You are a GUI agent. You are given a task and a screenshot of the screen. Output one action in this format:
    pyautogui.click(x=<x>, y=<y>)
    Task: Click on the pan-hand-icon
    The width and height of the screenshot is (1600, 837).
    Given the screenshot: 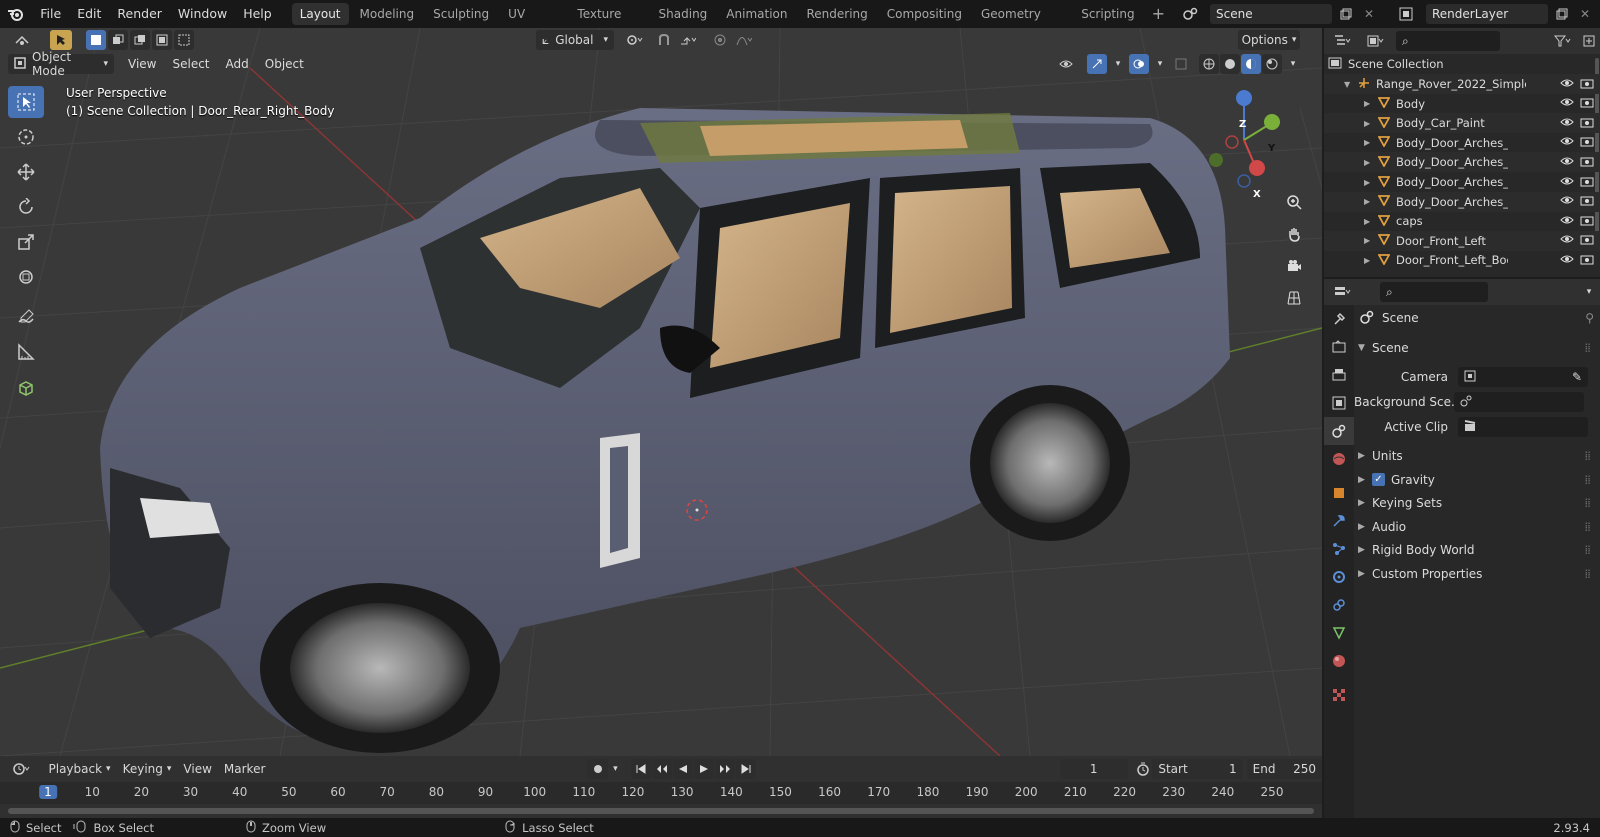 What is the action you would take?
    pyautogui.click(x=1294, y=234)
    